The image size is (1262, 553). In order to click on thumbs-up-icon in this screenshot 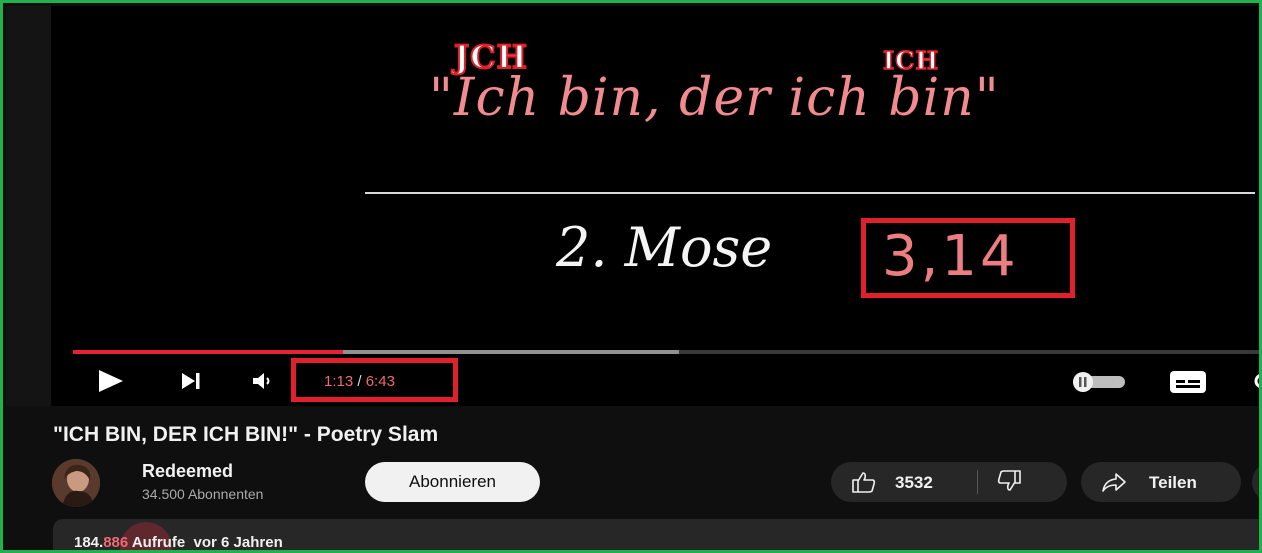, I will do `click(864, 482)`.